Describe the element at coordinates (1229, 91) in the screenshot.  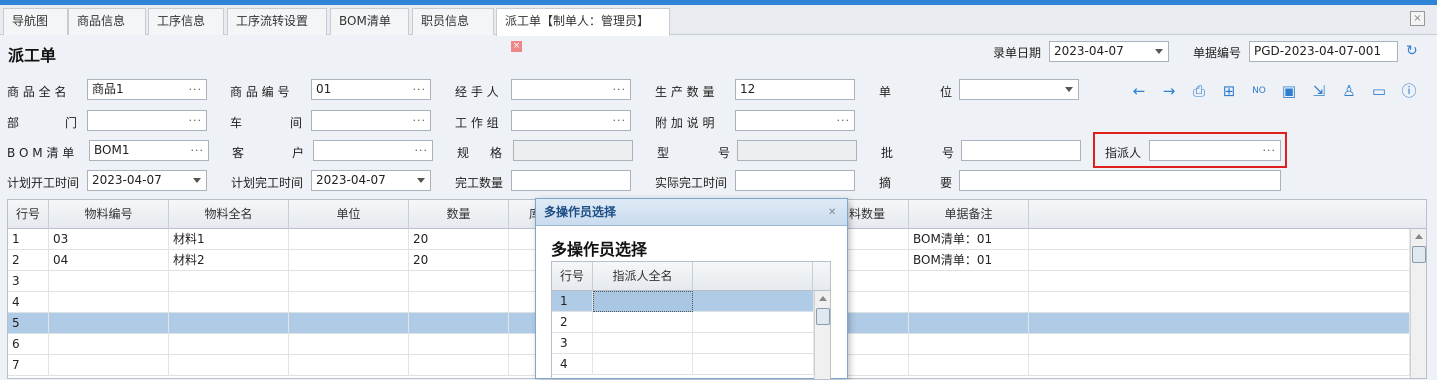
I see `barcode-icon: ⊞` at that location.